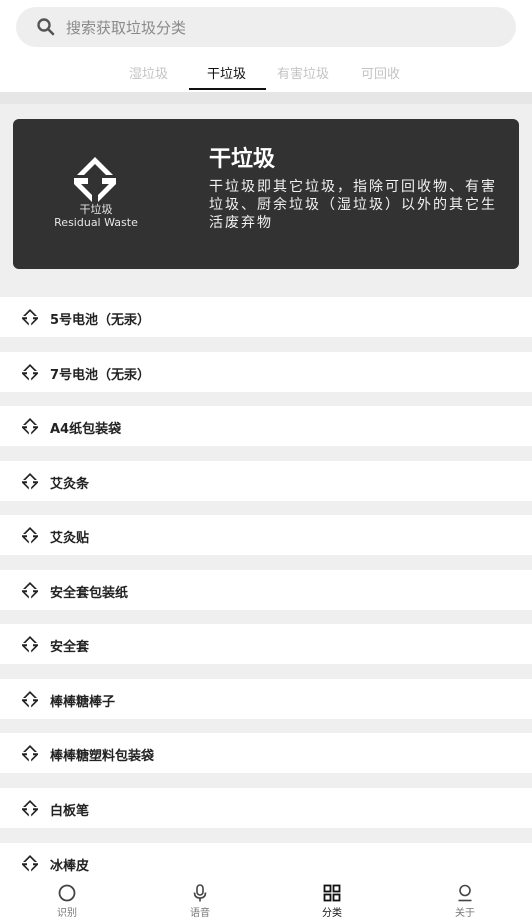 The height and width of the screenshot is (922, 532). I want to click on tab-recyclable: 可回收, so click(380, 72).